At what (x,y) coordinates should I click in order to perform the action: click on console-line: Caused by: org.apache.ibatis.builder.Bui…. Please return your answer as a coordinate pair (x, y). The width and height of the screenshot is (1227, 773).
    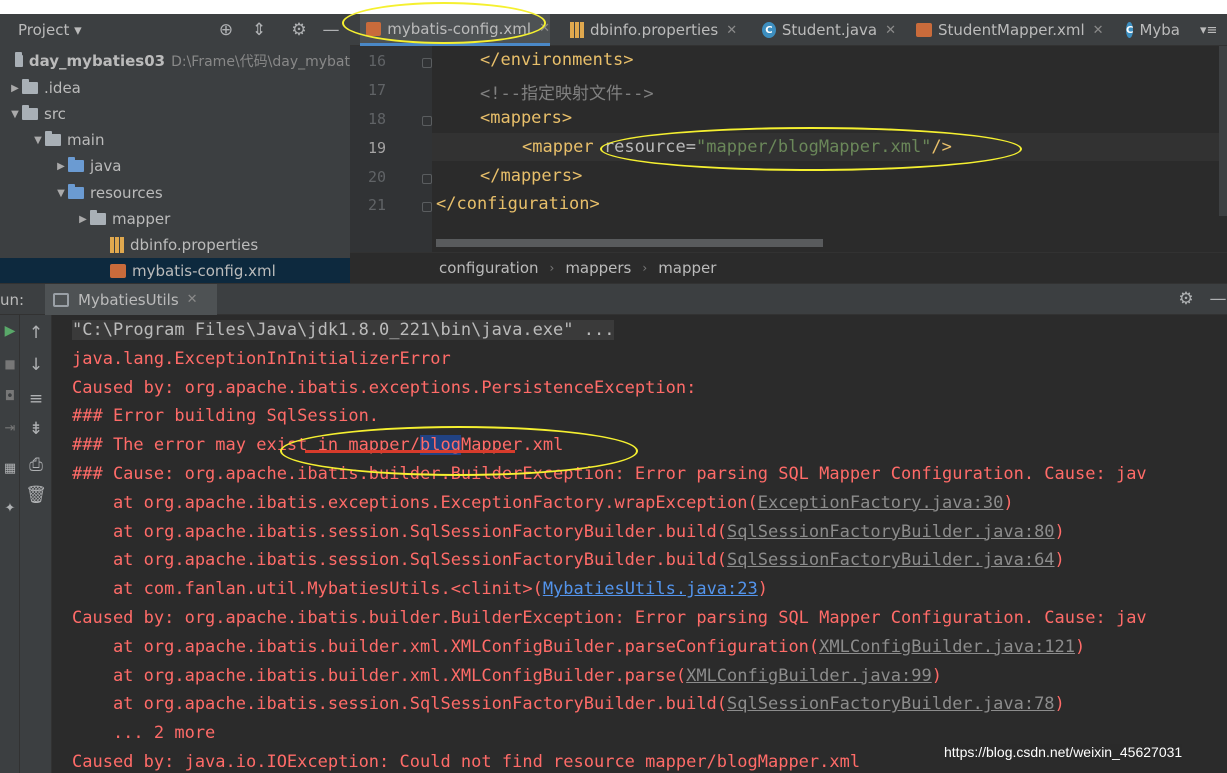
    Looking at the image, I should click on (609, 618).